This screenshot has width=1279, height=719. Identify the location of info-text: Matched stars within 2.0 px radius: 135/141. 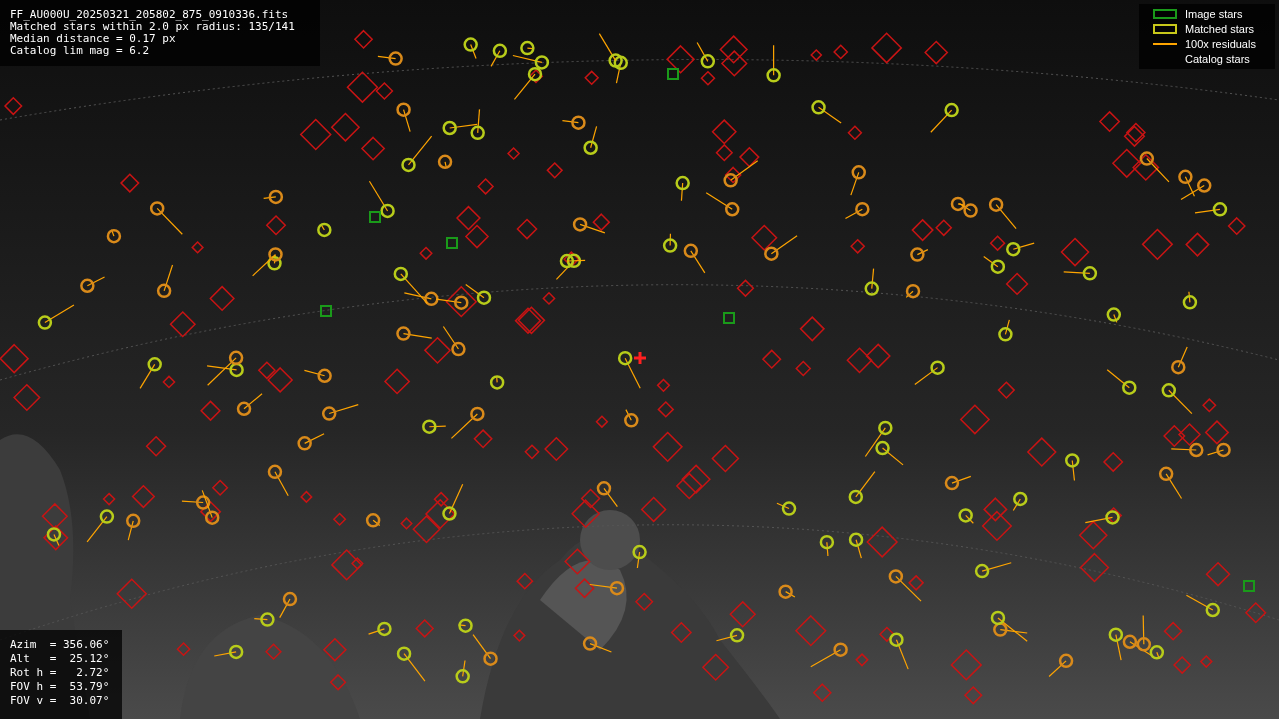
(153, 27).